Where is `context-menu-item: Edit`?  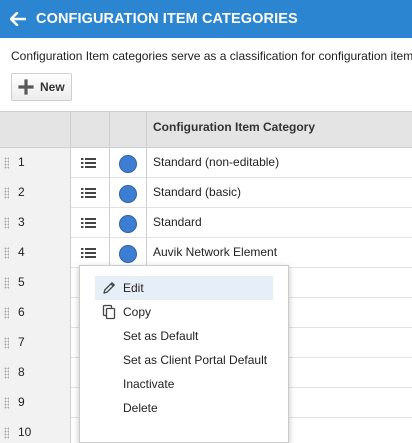
context-menu-item: Edit is located at coordinates (184, 288).